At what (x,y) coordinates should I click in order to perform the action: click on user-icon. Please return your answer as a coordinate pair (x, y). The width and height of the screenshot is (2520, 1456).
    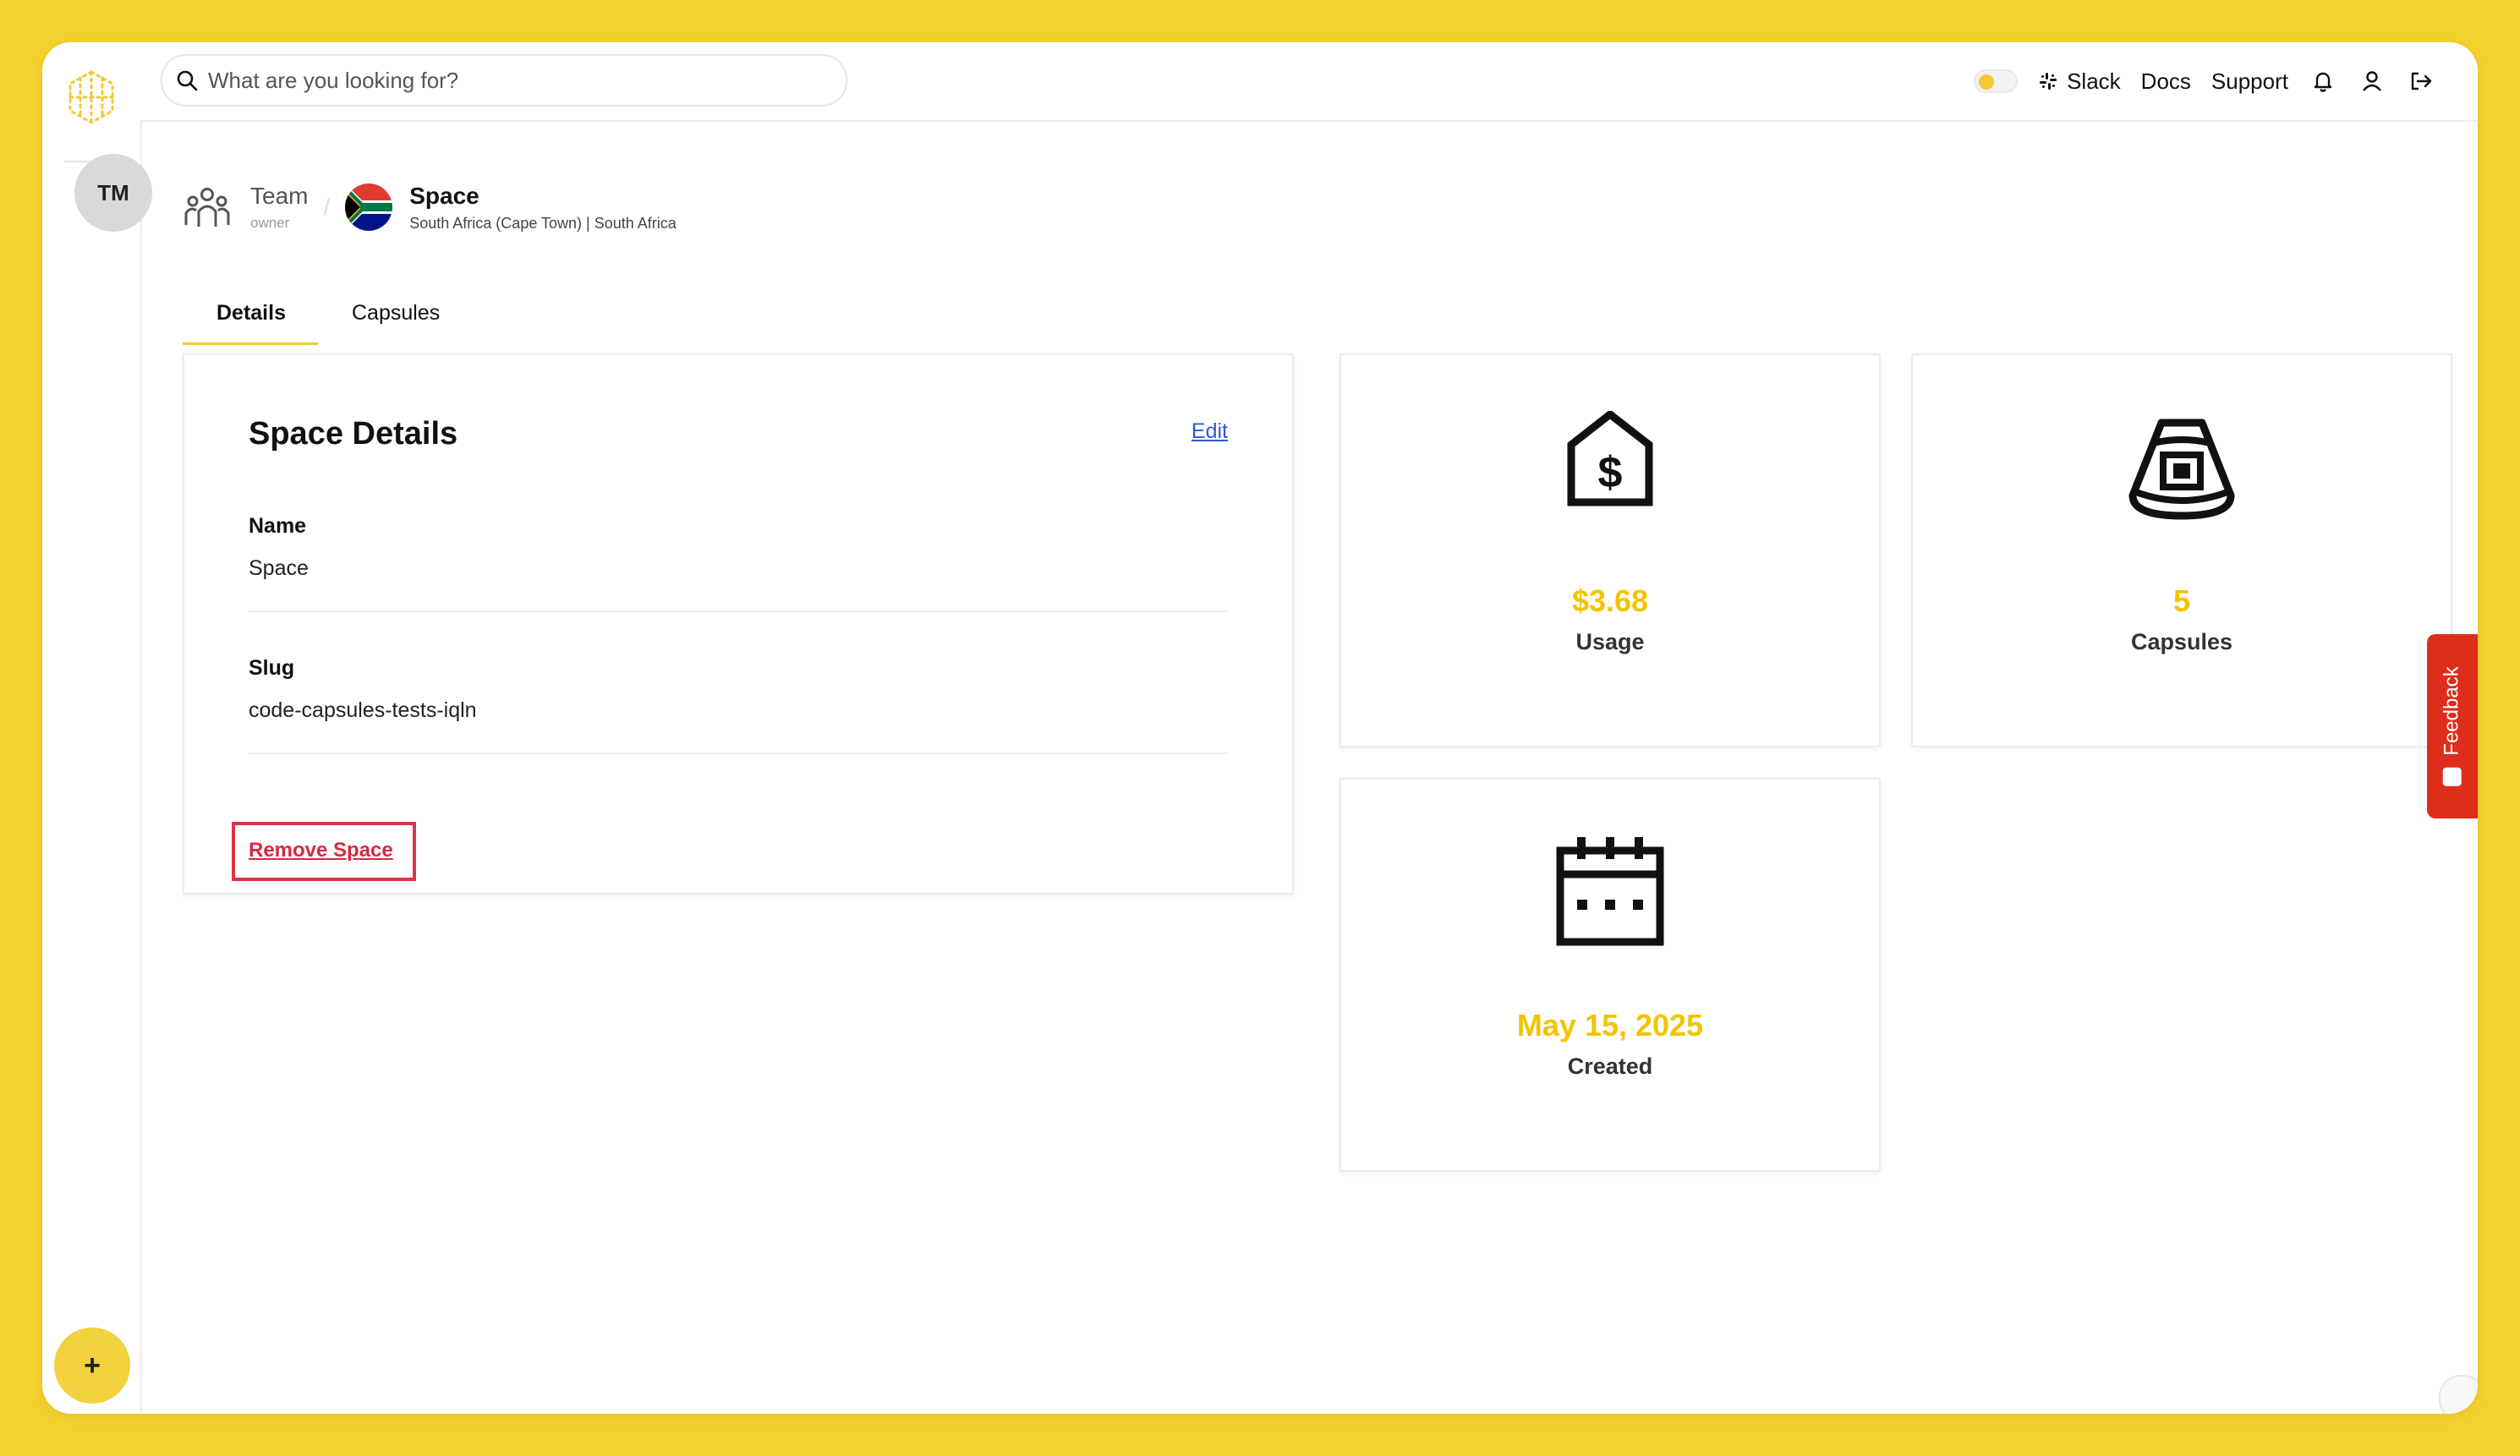
    Looking at the image, I should click on (2372, 81).